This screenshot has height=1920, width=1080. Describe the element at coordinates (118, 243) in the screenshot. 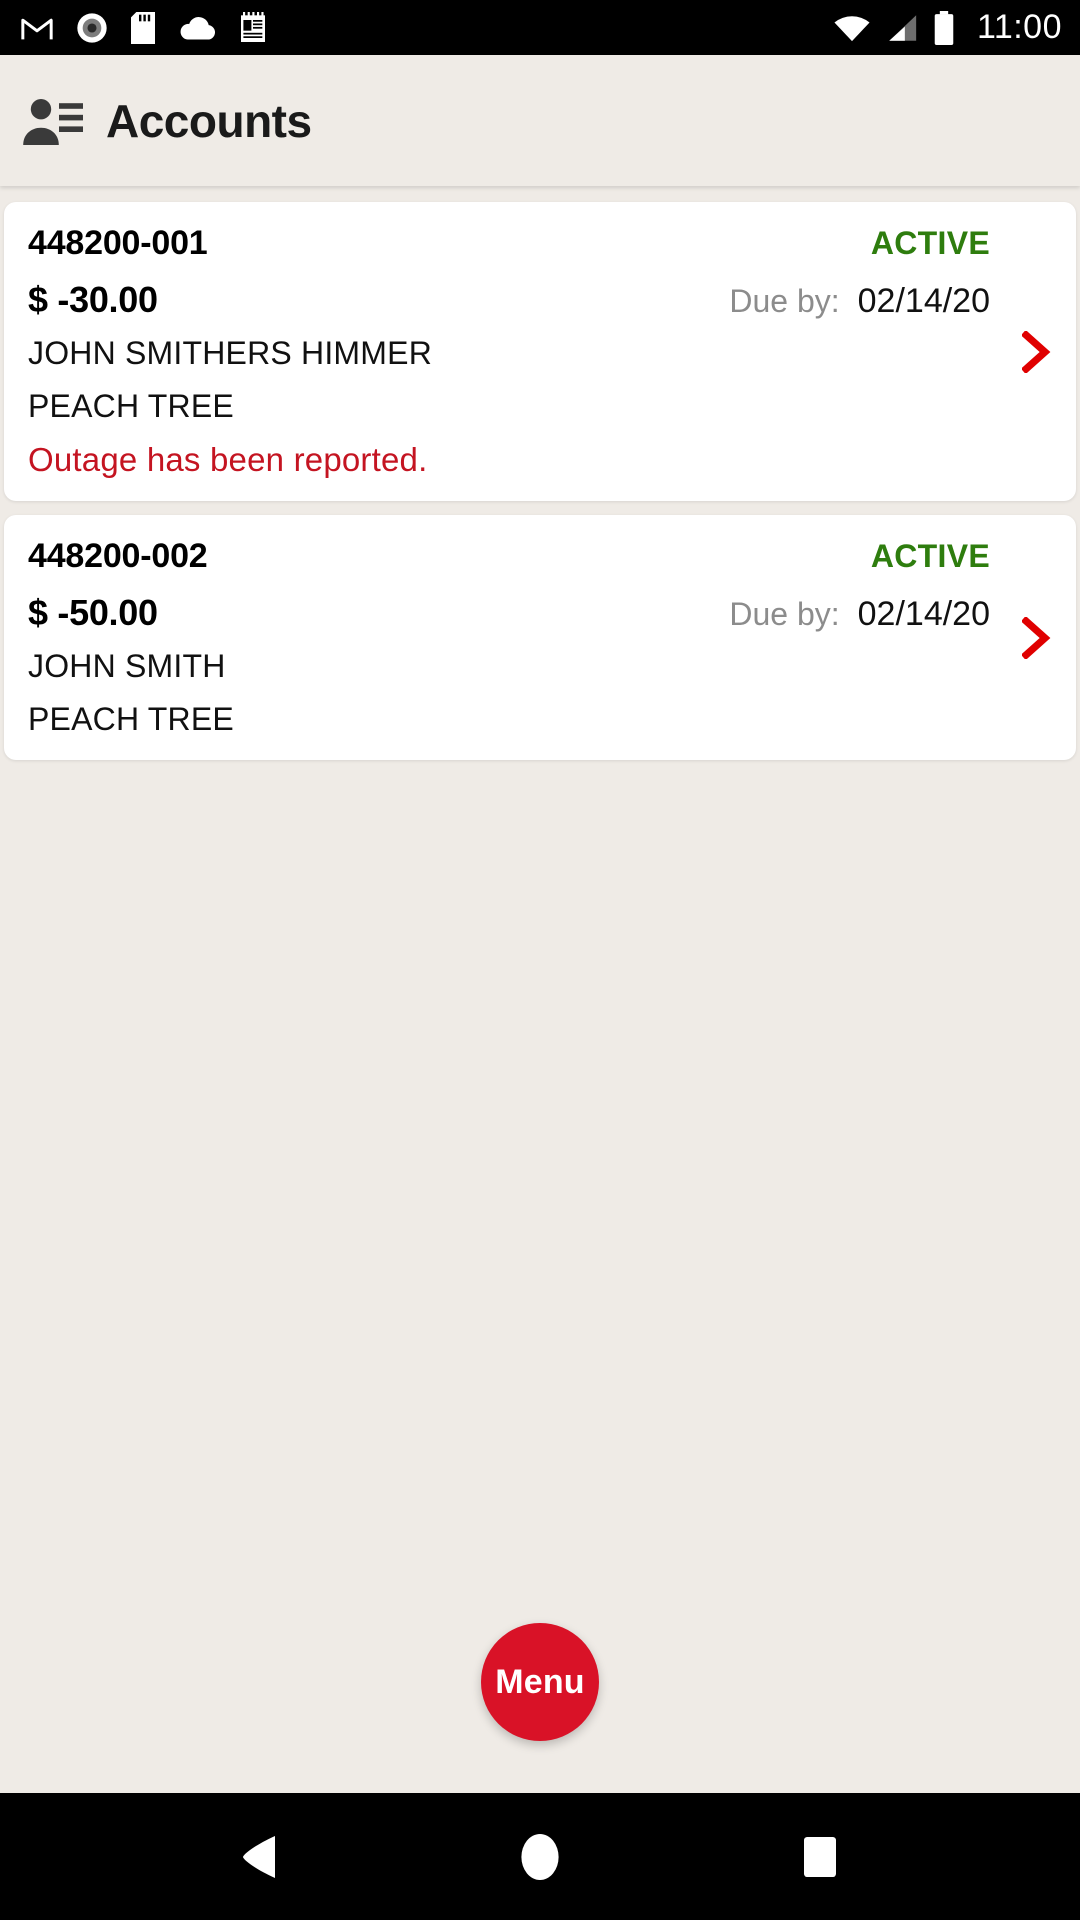

I see `account-number: 448200-001` at that location.